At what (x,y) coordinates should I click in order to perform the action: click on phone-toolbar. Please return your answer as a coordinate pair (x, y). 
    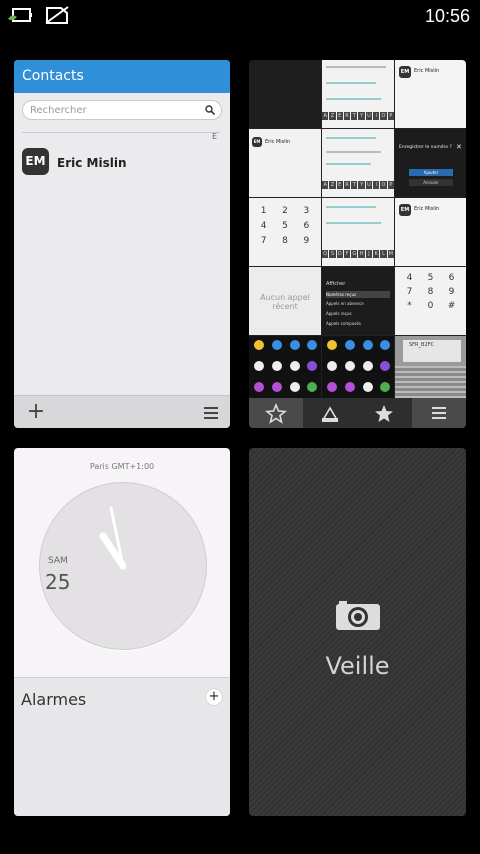
    Looking at the image, I should click on (357, 413).